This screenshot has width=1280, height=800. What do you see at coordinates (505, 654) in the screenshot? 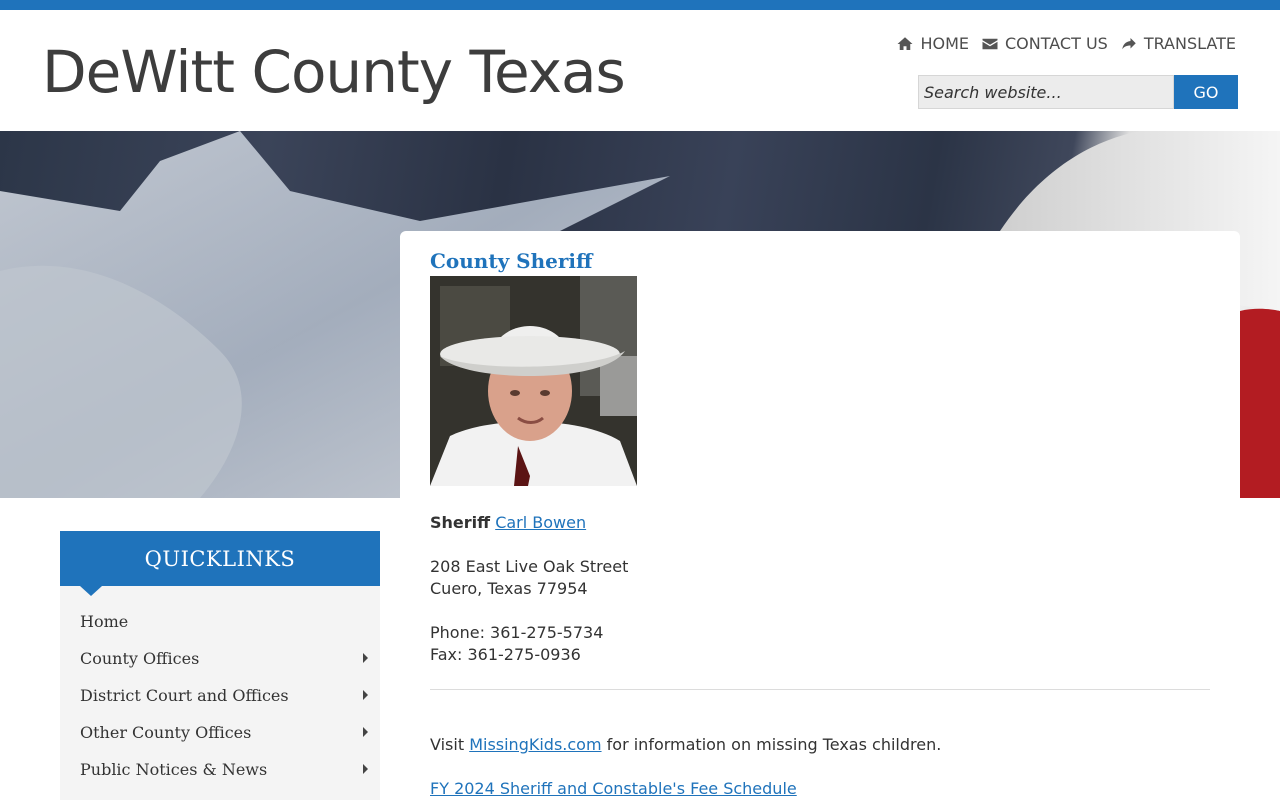
I see `fax-line: Fax: 361-275-0936` at bounding box center [505, 654].